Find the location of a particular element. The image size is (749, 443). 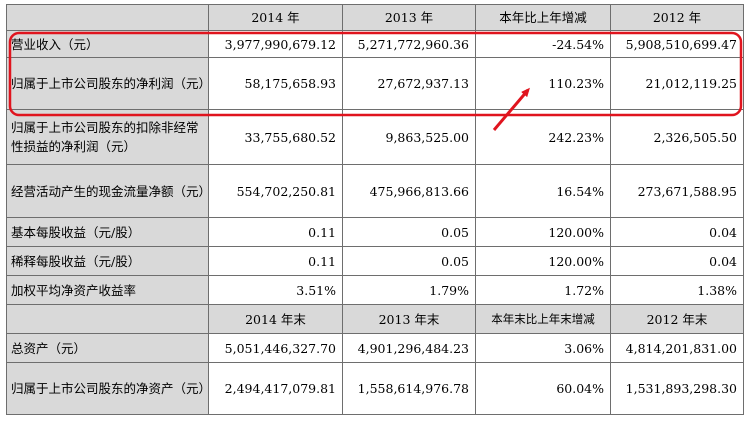

value-2013: 1.79% is located at coordinates (409, 290).